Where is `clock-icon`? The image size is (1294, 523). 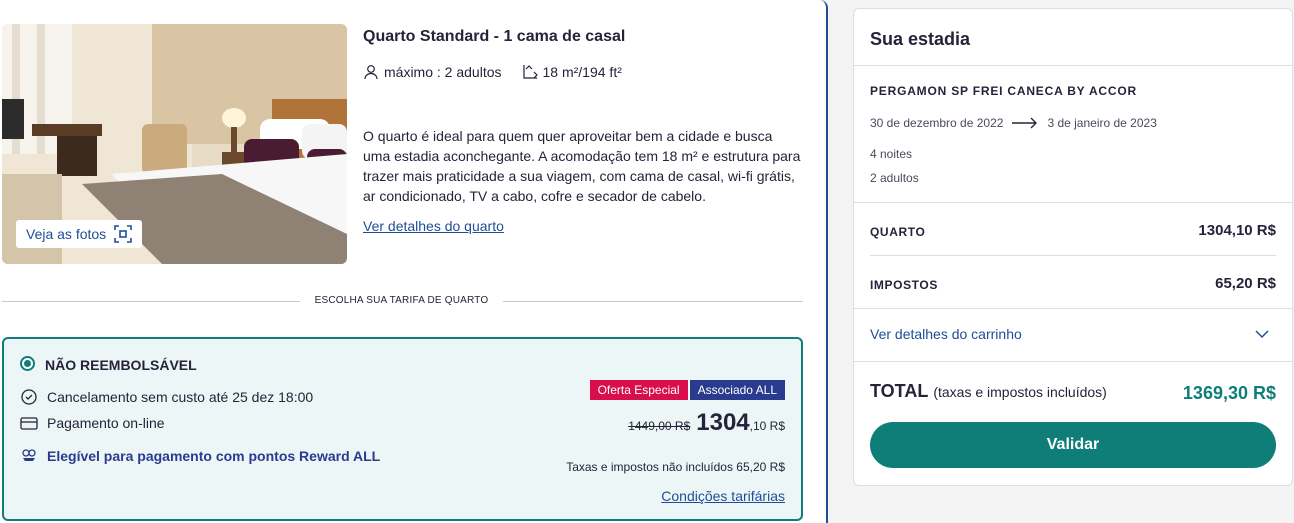
clock-icon is located at coordinates (29, 397).